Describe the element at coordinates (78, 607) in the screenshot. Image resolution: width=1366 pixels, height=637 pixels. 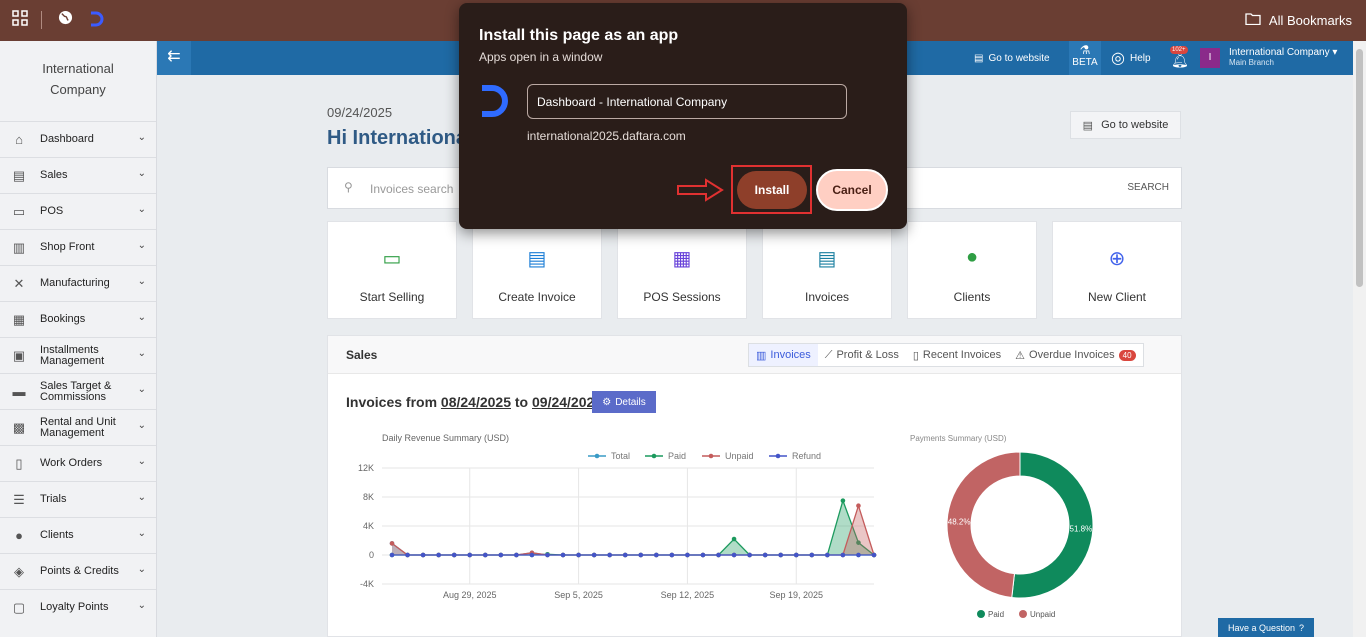
I see `sidebar-item-loyalty-points: ▢ Loyalty Points ⌄` at that location.